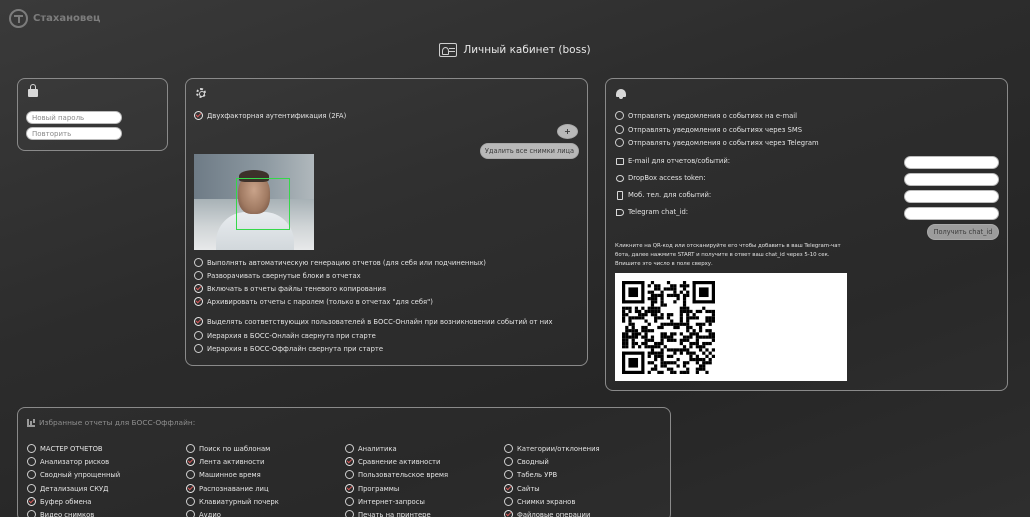  I want to click on favorite-report-label: Программы, so click(379, 488).